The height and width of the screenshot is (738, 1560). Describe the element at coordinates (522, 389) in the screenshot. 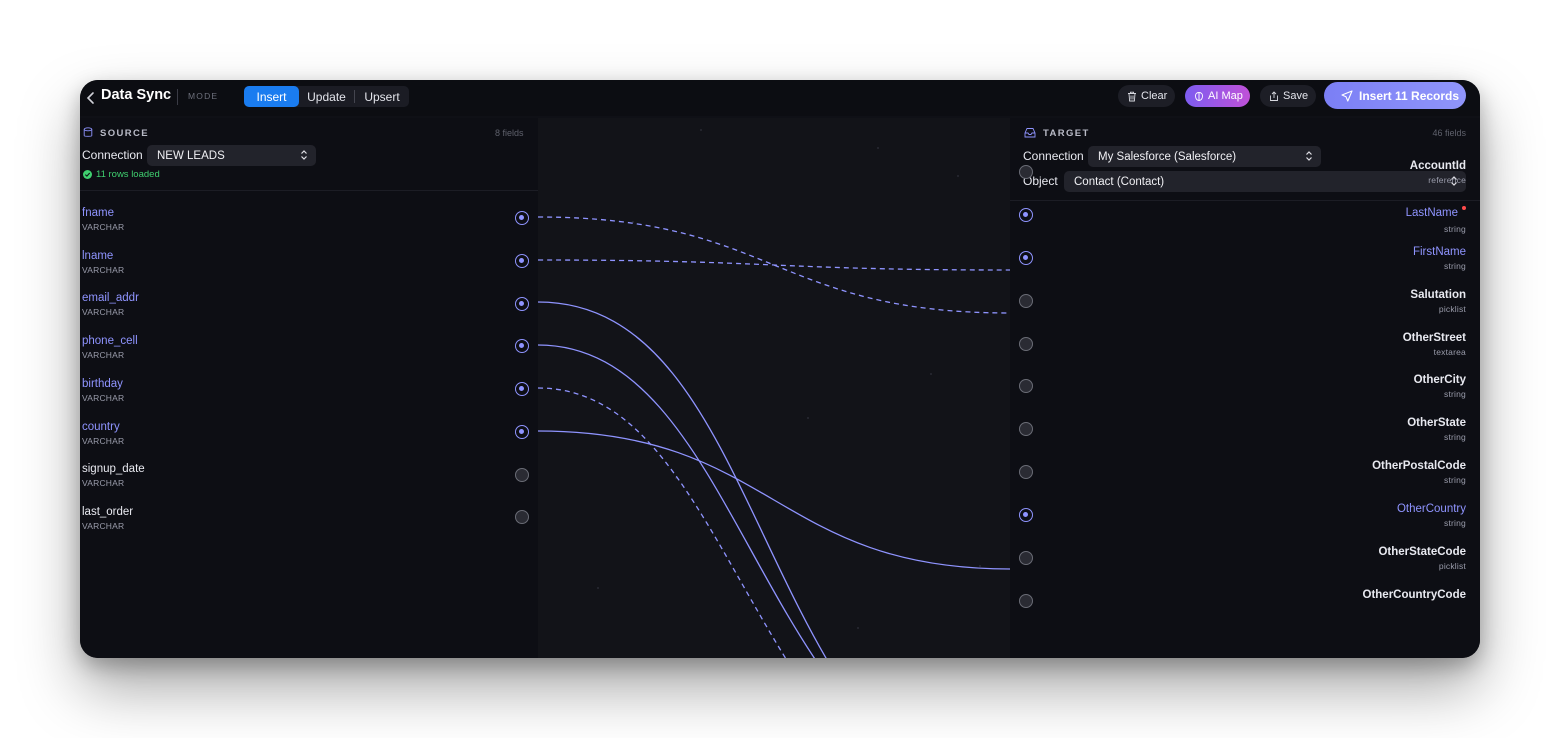

I see `source-port-birthday` at that location.